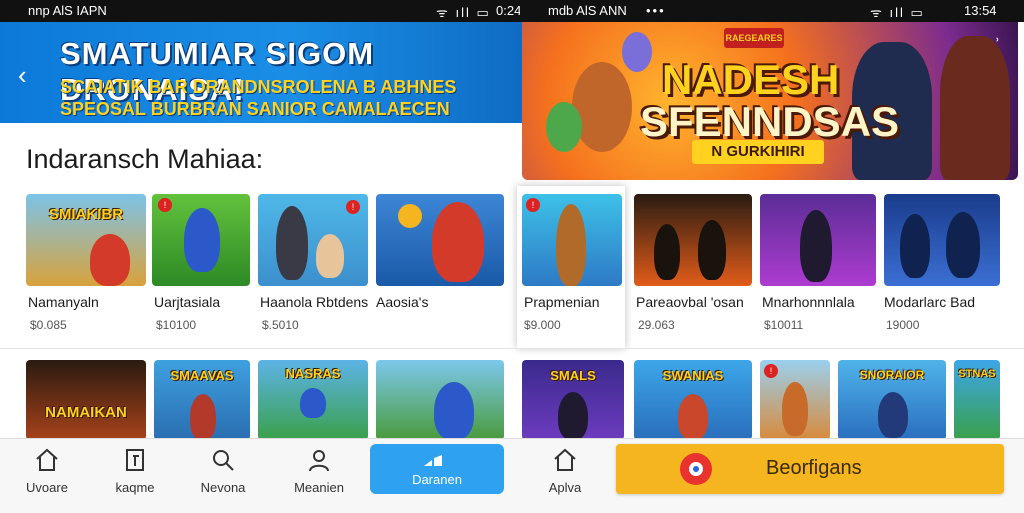 This screenshot has height=513, width=1024. What do you see at coordinates (656, 10) in the screenshot?
I see `more-dots-icon: •••` at bounding box center [656, 10].